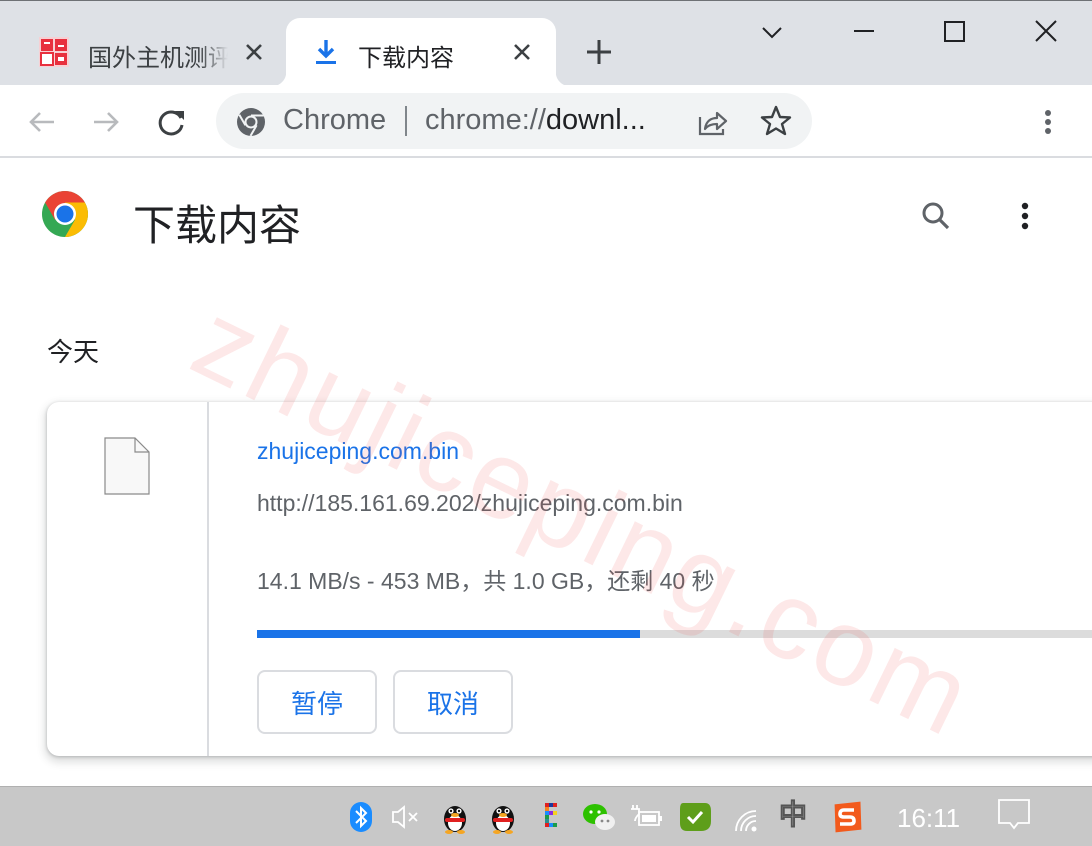 The image size is (1092, 846). What do you see at coordinates (647, 817) in the screenshot?
I see `power-plug-battery-icon` at bounding box center [647, 817].